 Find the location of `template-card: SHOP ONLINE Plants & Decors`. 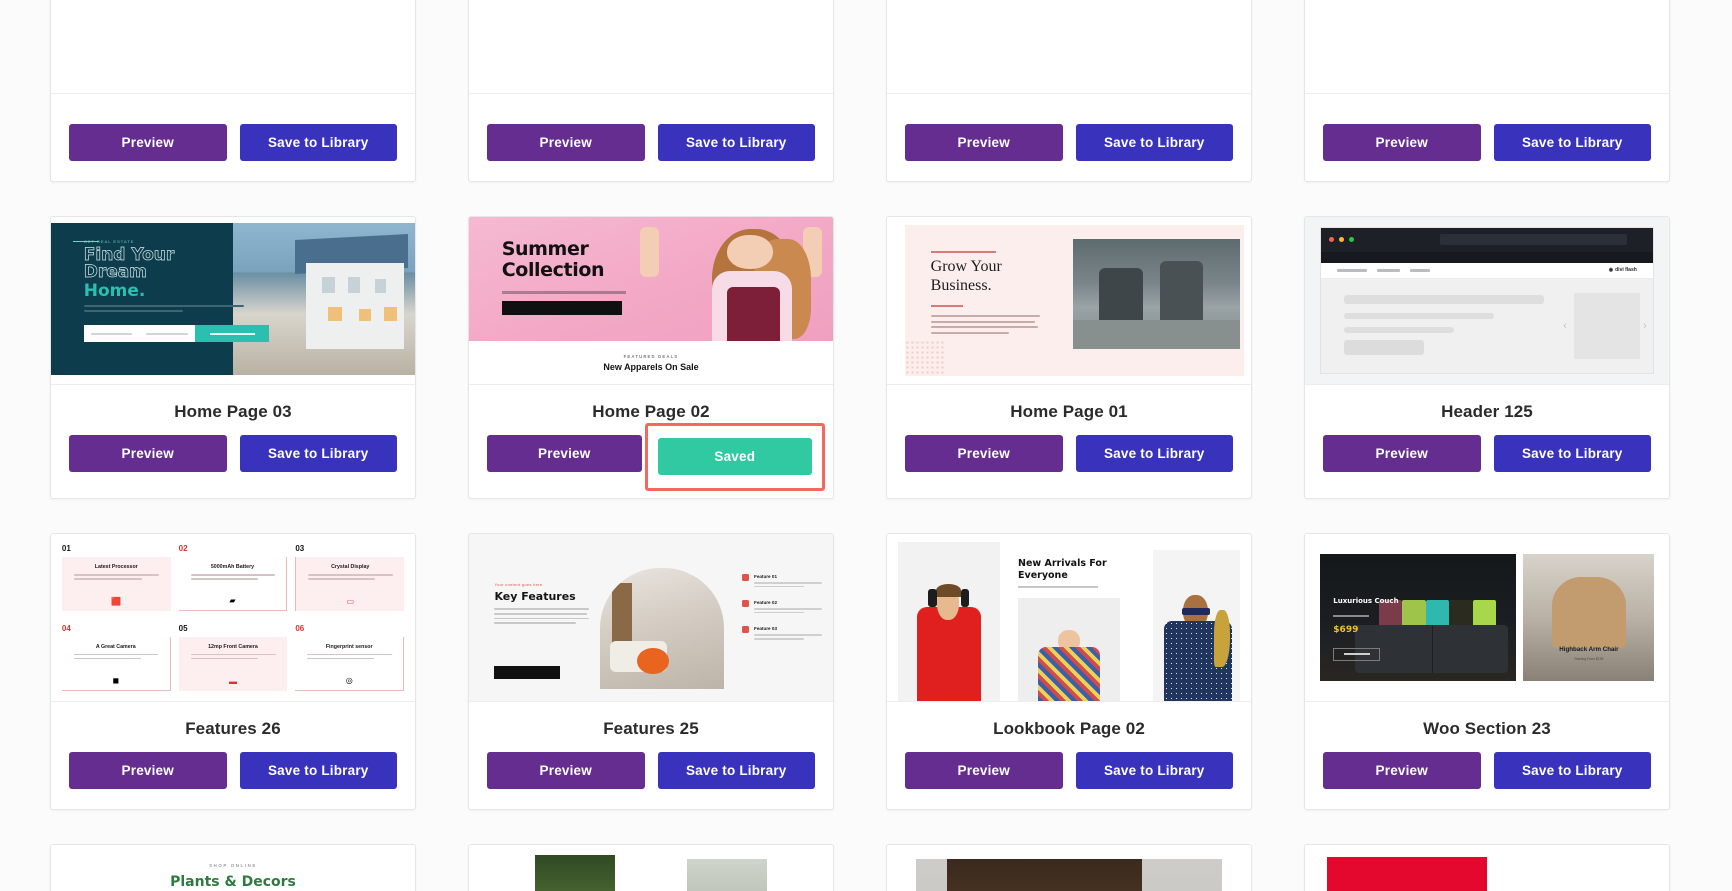

template-card: SHOP ONLINE Plants & Decors is located at coordinates (233, 867).